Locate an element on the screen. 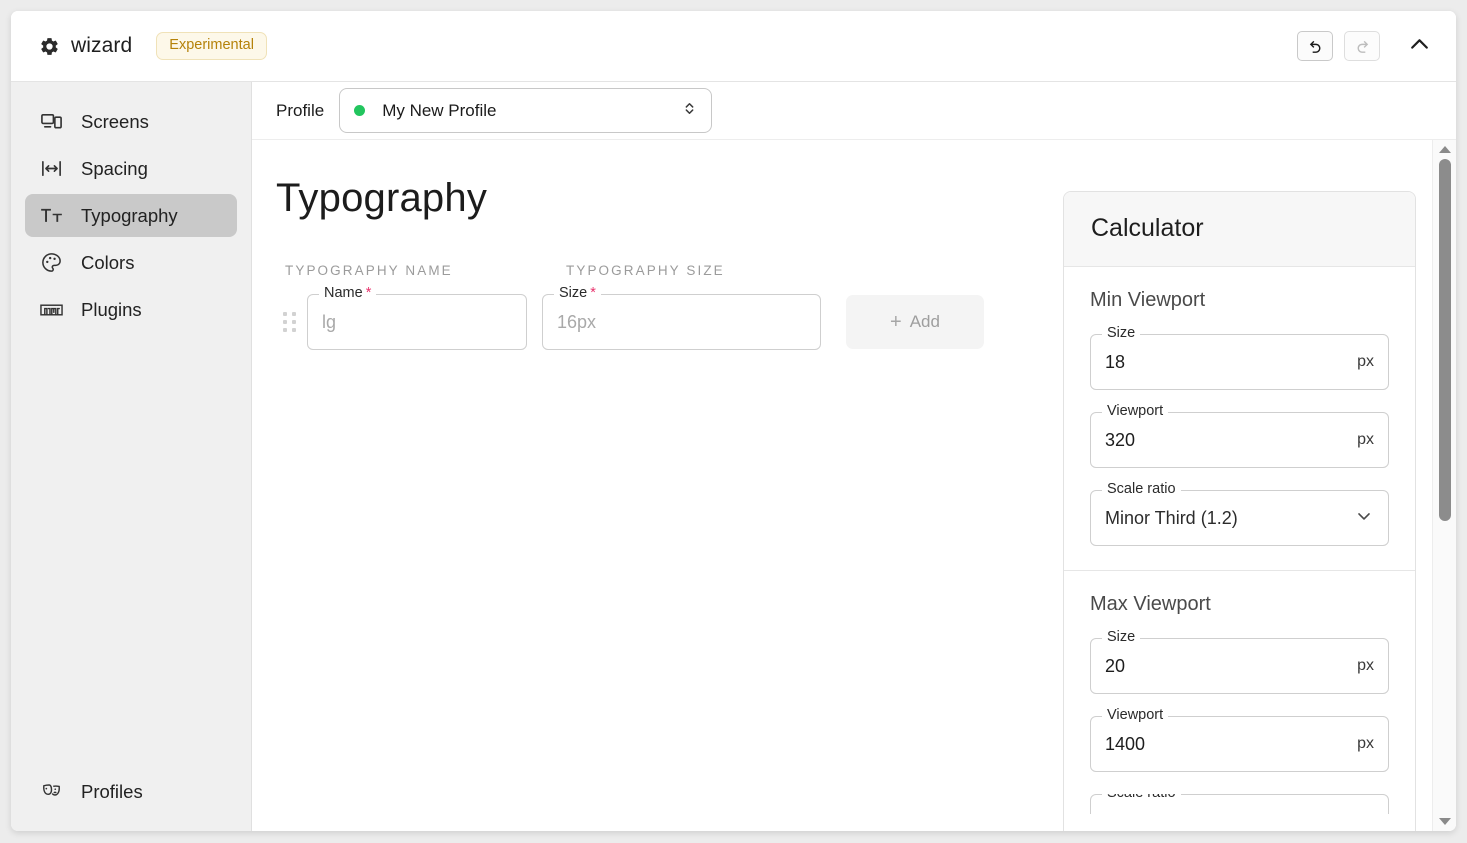 The image size is (1467, 843). calculator-section-min-viewport: Min Viewport Size px Viewport px is located at coordinates (1239, 418).